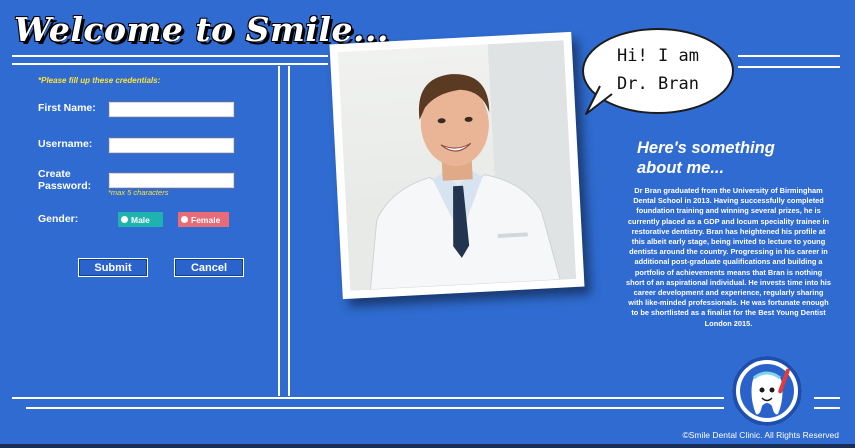 This screenshot has width=855, height=448. I want to click on cancel-button: Cancel, so click(209, 267).